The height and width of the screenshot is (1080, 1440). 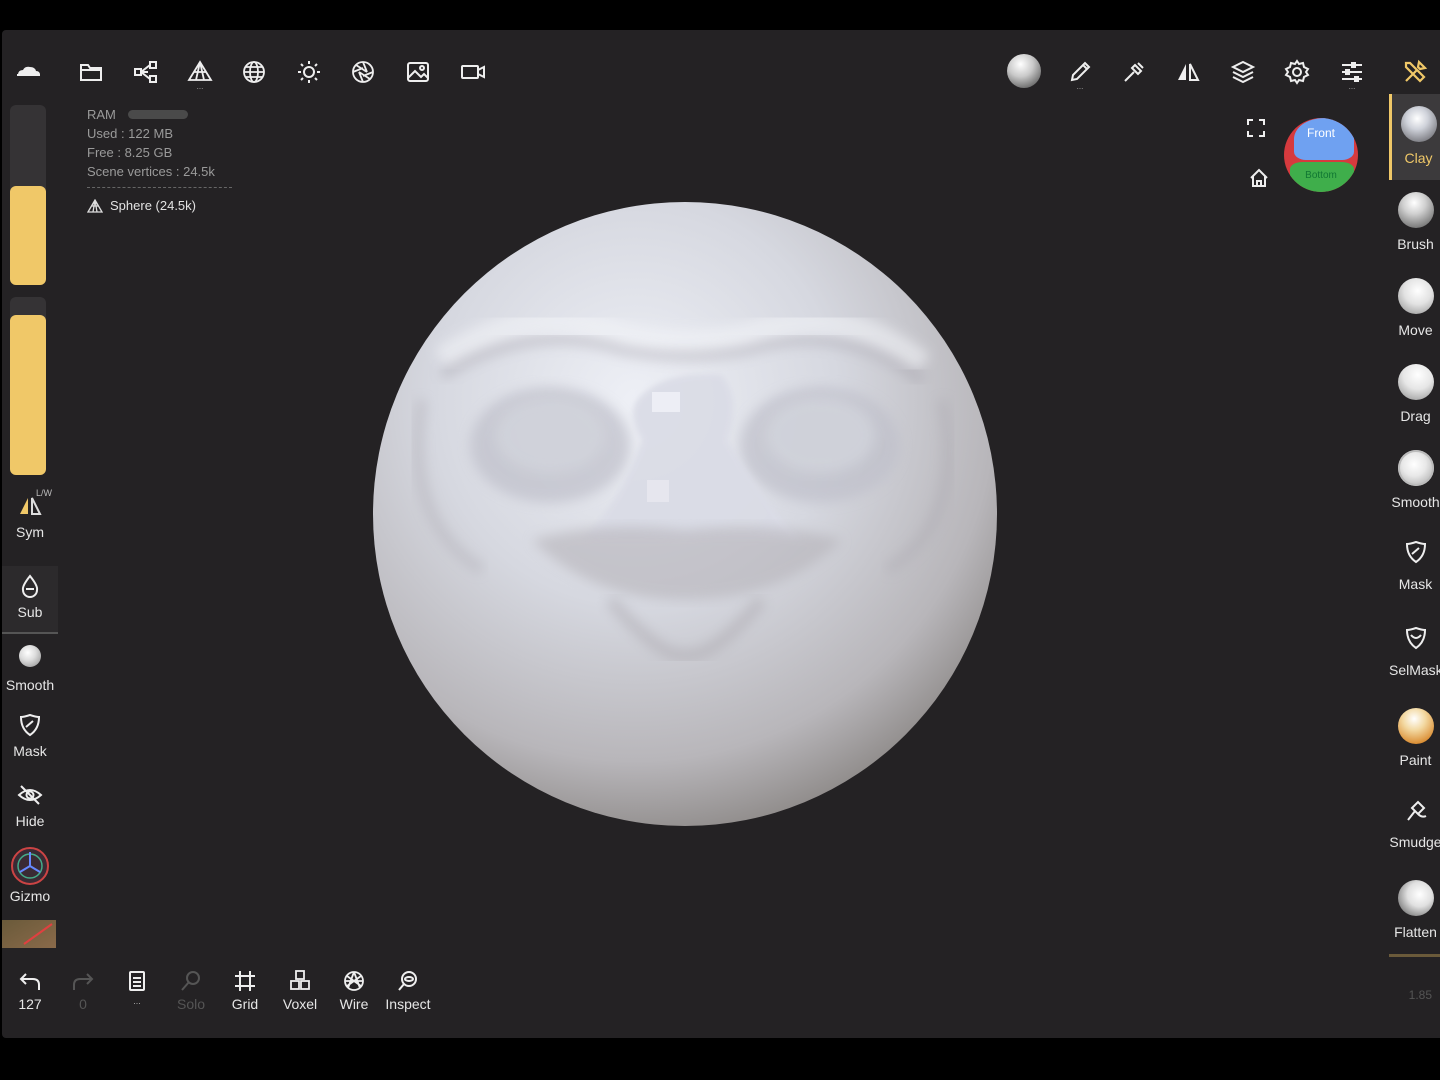 What do you see at coordinates (1414, 825) in the screenshot?
I see `tool-smudge: Smudge` at bounding box center [1414, 825].